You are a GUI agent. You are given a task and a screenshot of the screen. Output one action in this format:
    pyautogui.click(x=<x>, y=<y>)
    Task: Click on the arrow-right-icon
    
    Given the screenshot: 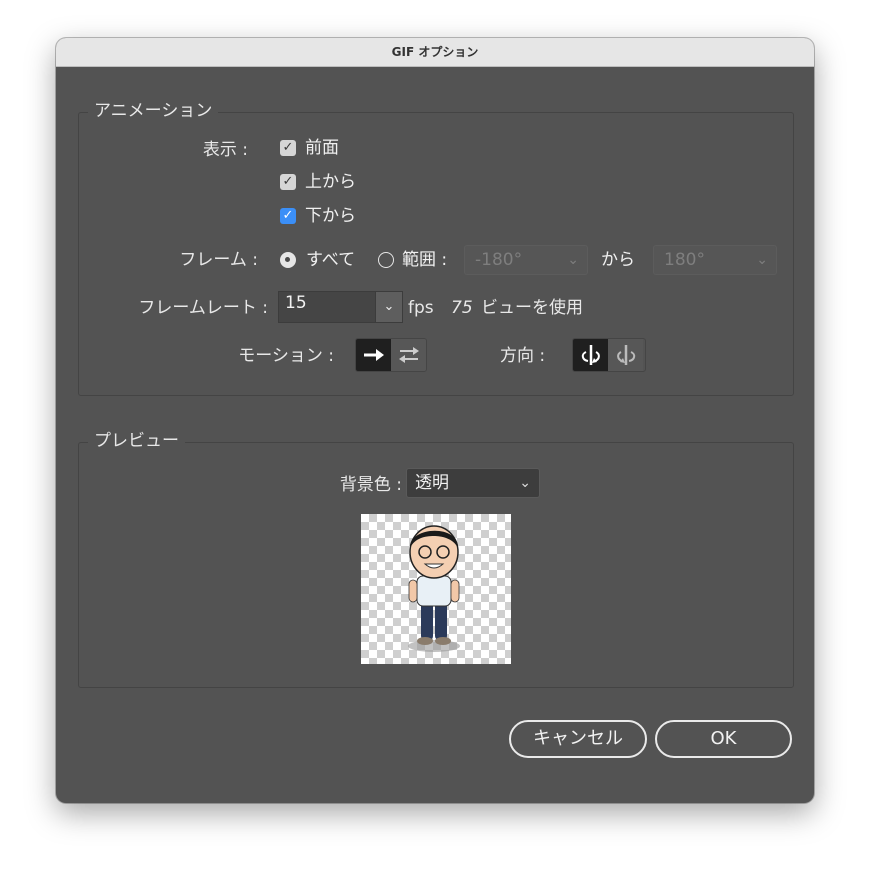 What is the action you would take?
    pyautogui.click(x=373, y=355)
    